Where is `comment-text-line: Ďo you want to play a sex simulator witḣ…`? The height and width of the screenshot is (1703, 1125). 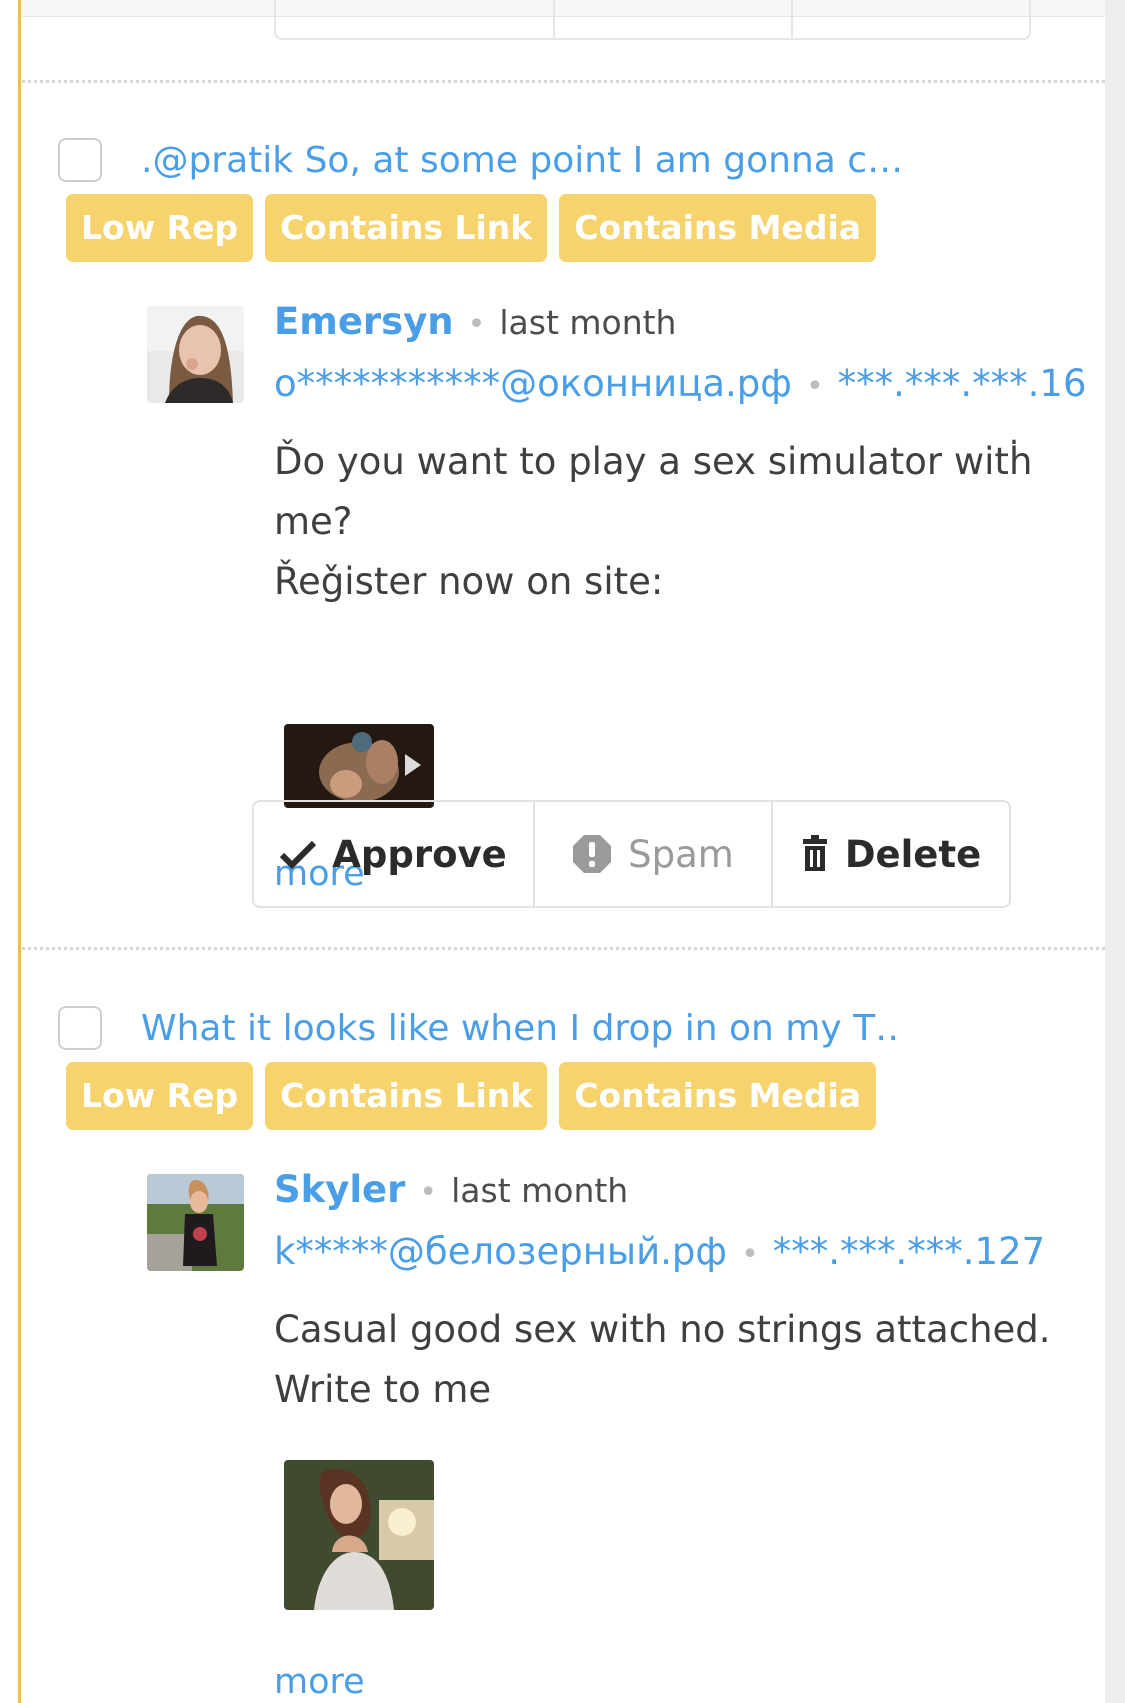
comment-text-line: Ďo you want to play a sex simulator witḣ… is located at coordinates (653, 491).